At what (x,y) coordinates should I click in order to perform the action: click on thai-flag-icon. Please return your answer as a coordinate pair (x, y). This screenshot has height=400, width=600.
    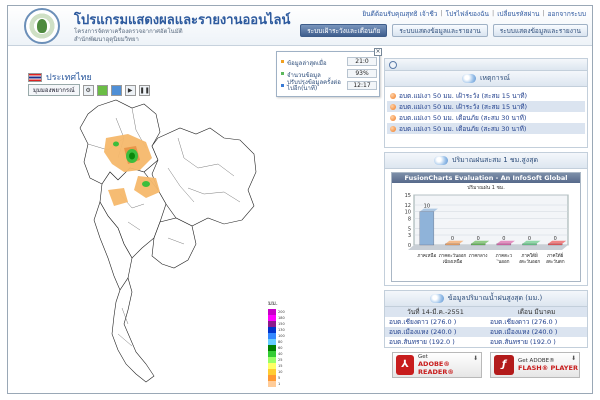
    Looking at the image, I should click on (35, 77).